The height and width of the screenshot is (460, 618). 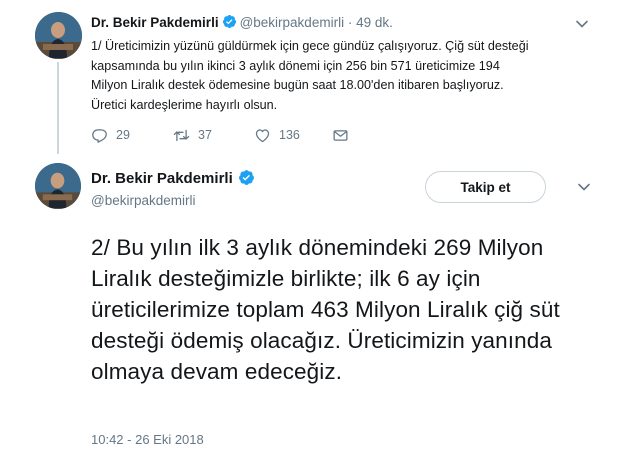 What do you see at coordinates (147, 439) in the screenshot?
I see `tweet-timestamp: 10:42 - 26 Eki 2018` at bounding box center [147, 439].